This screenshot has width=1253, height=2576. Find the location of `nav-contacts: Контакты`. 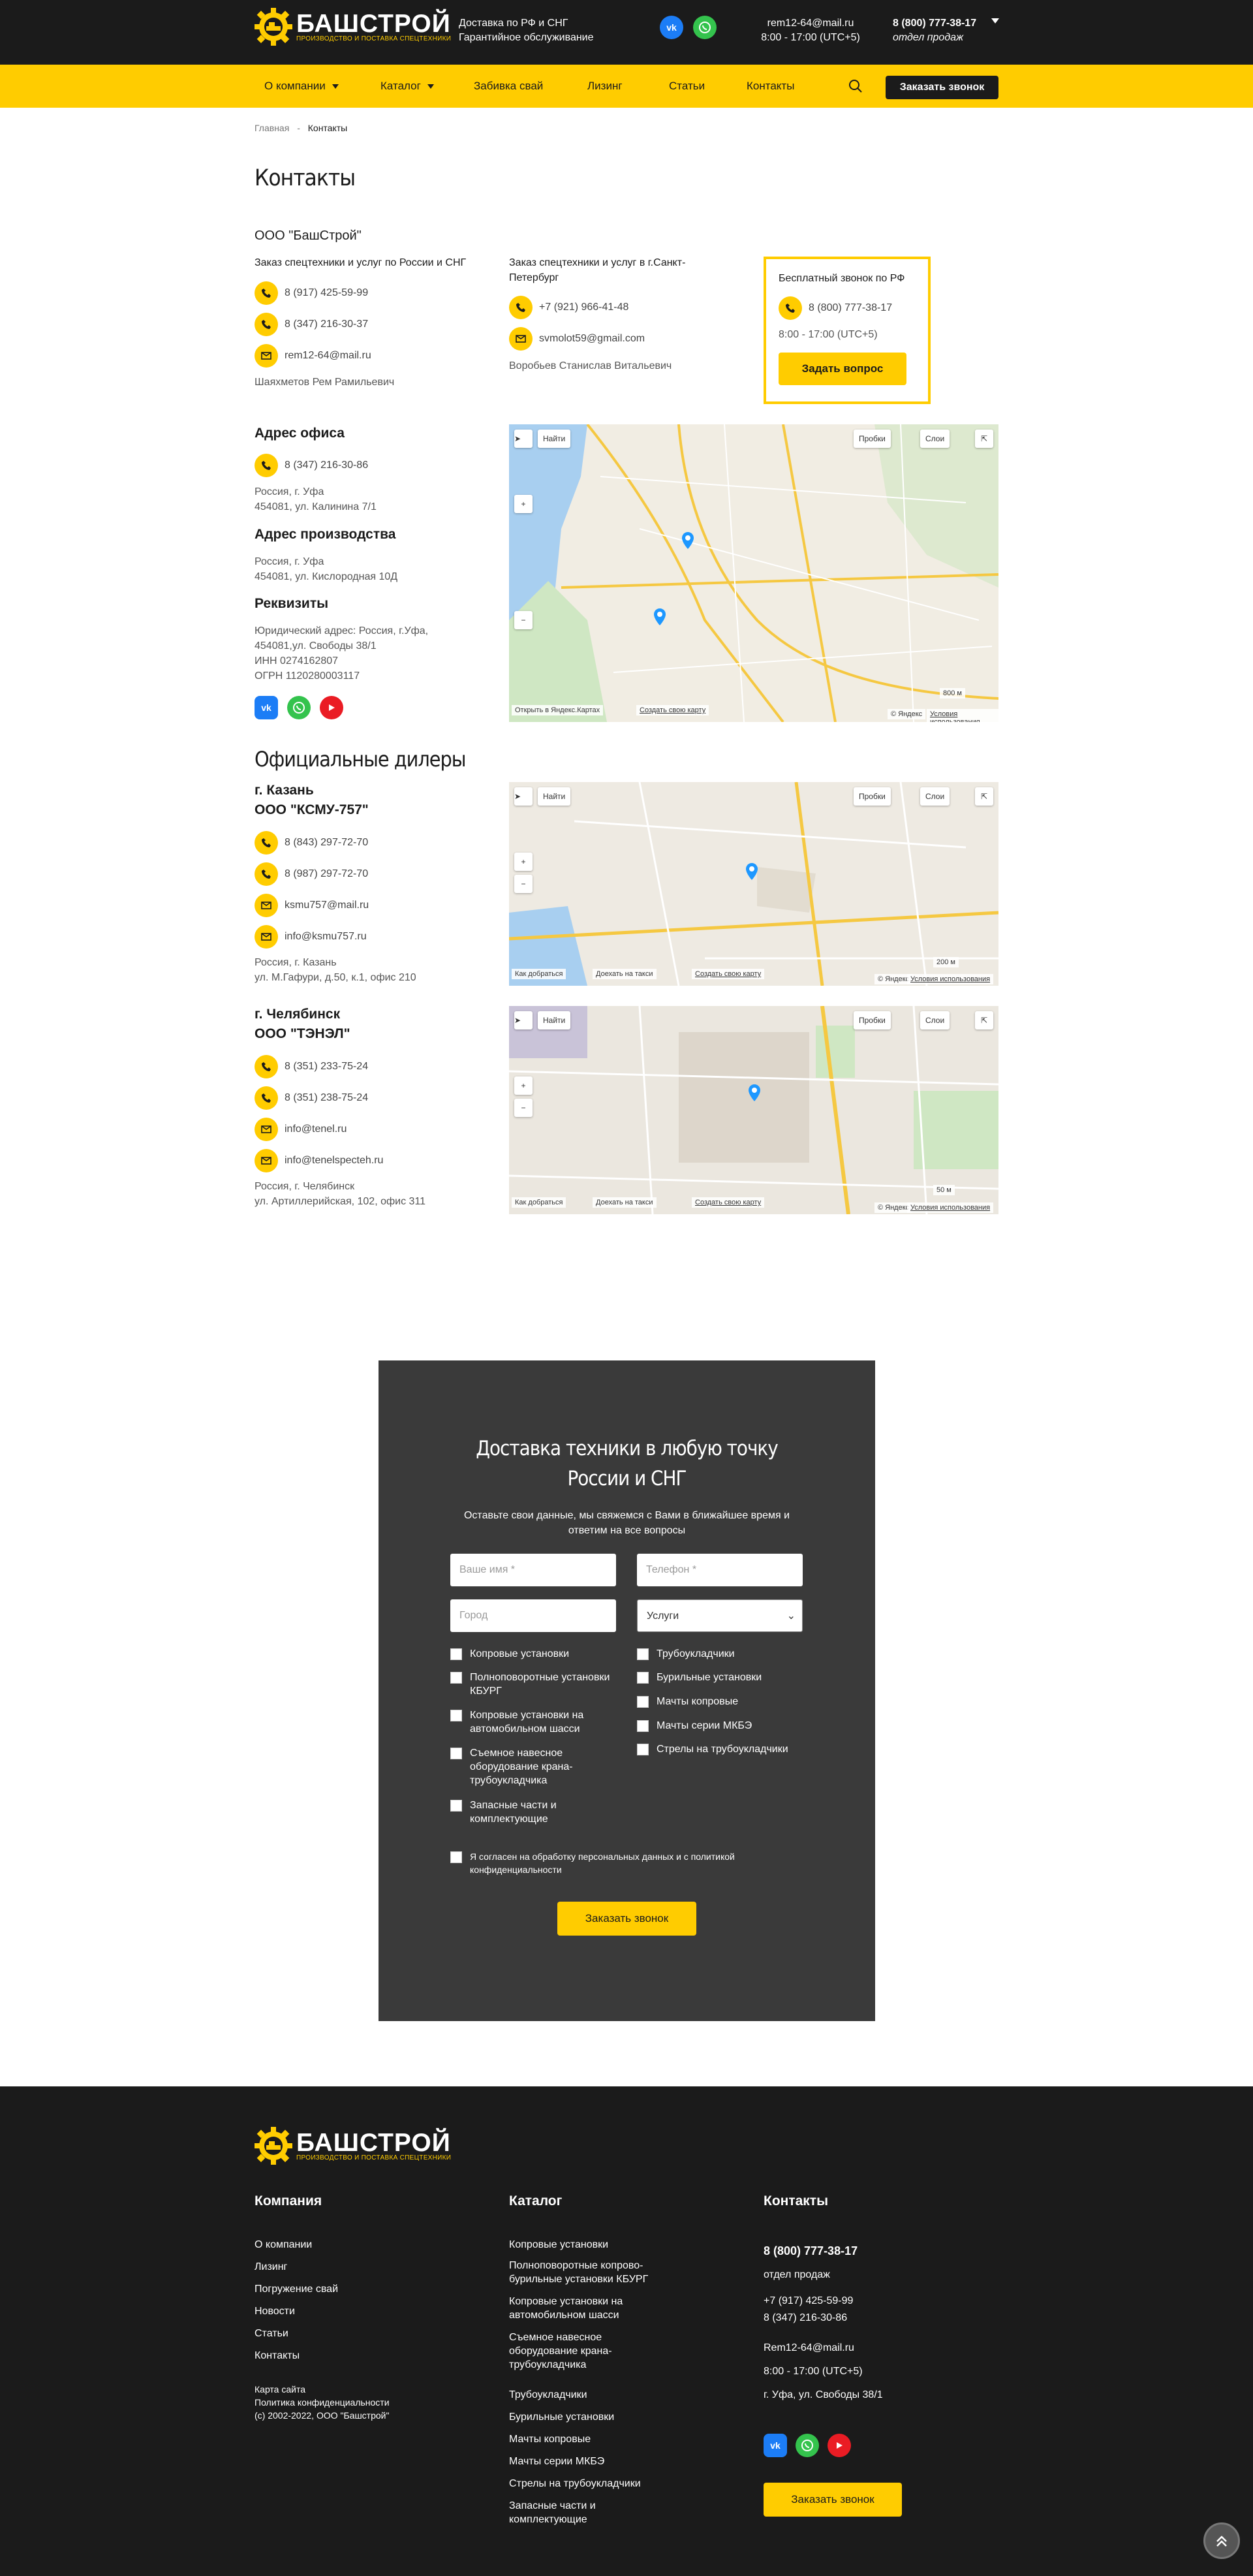

nav-contacts: Контакты is located at coordinates (771, 86).